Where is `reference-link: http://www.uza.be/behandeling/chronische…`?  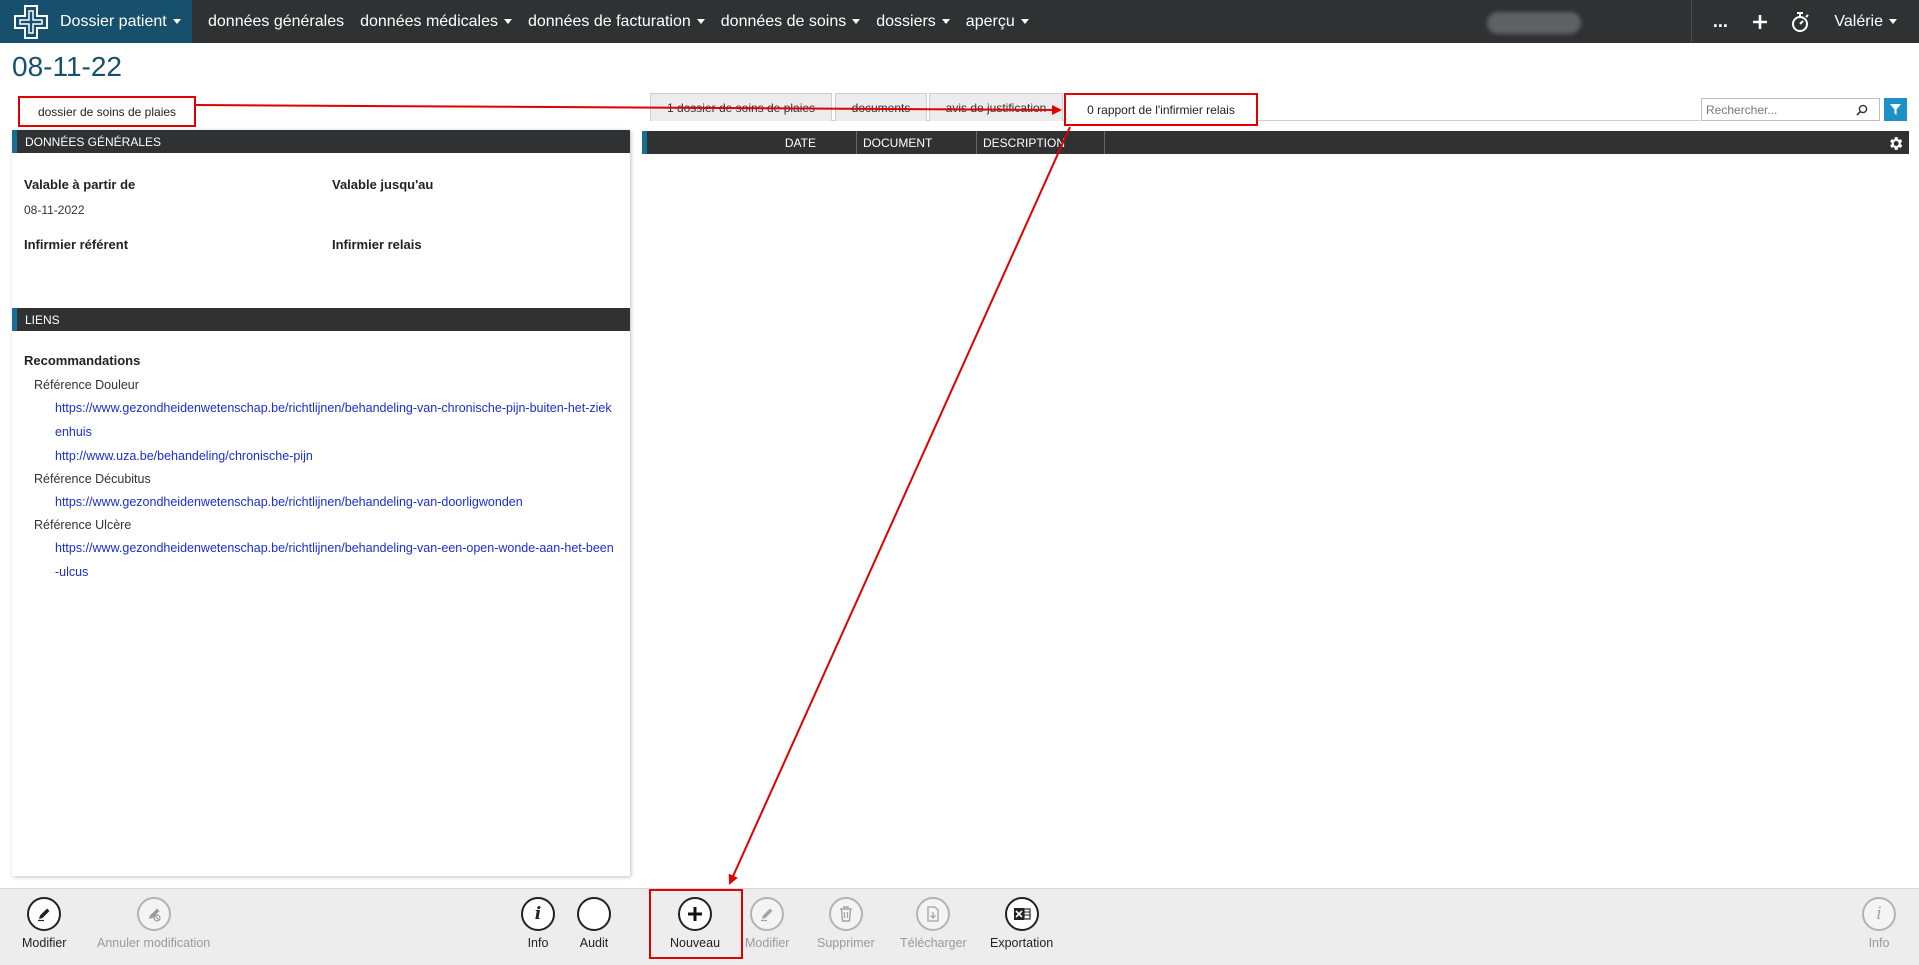 reference-link: http://www.uza.be/behandeling/chronische… is located at coordinates (319, 456).